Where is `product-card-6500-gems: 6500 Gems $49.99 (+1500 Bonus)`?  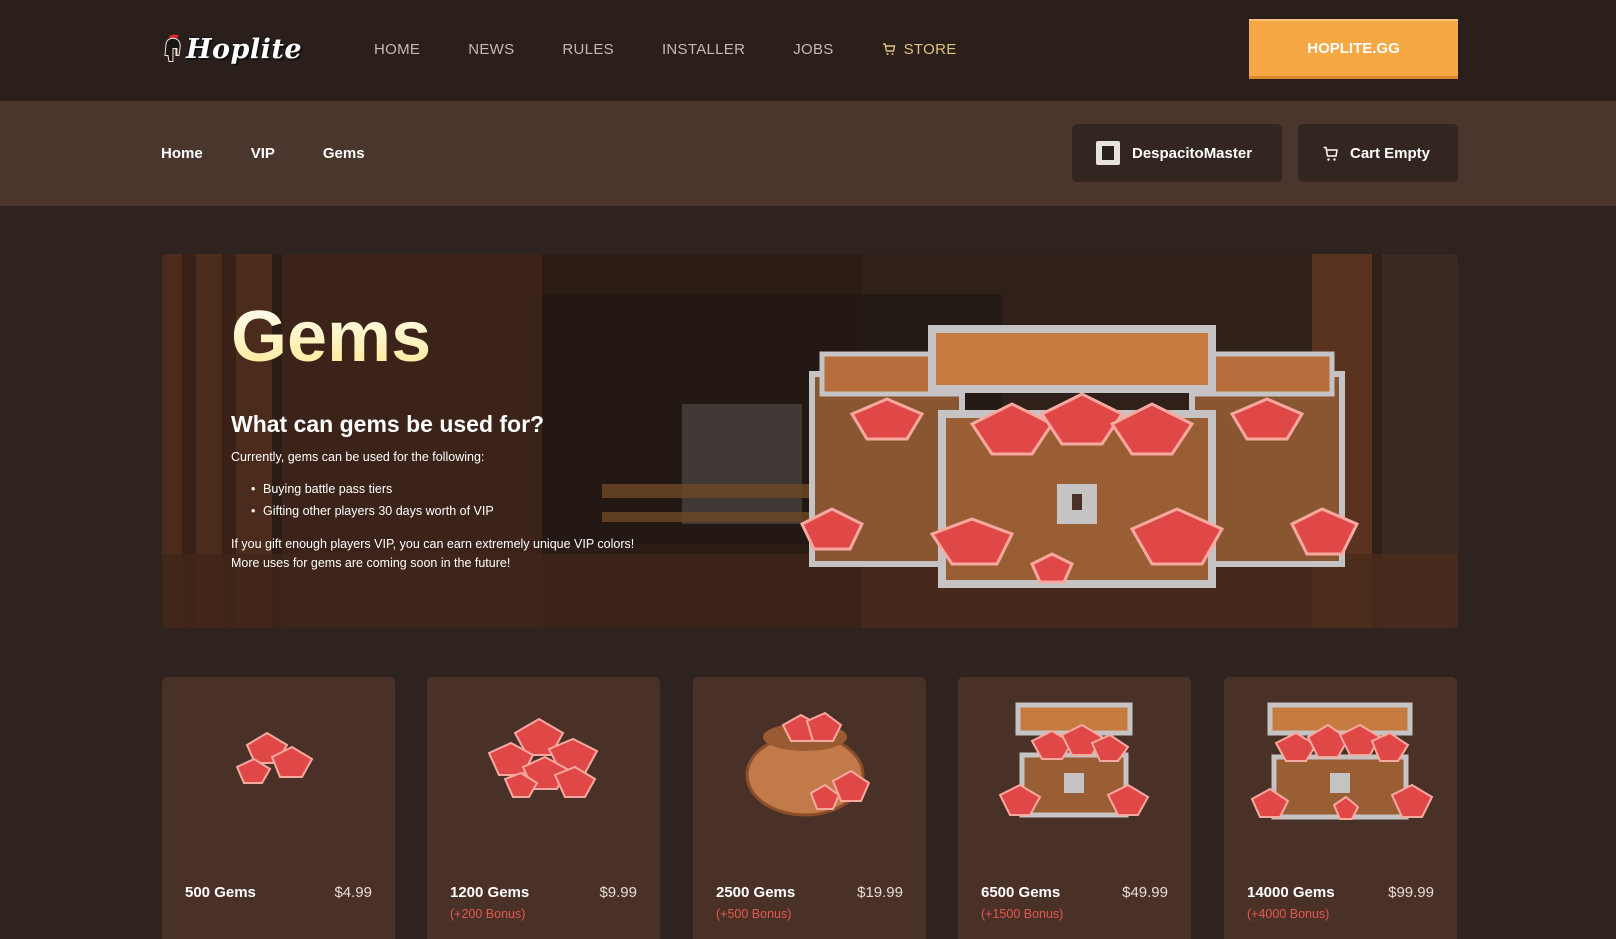 product-card-6500-gems: 6500 Gems $49.99 (+1500 Bonus) is located at coordinates (1074, 808).